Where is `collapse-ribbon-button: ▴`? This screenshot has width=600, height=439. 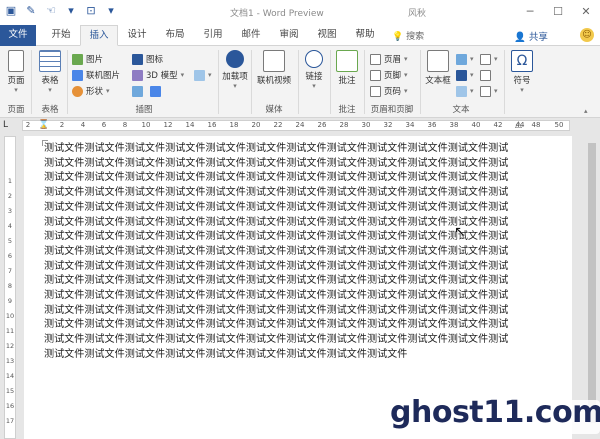 collapse-ribbon-button: ▴ is located at coordinates (586, 111).